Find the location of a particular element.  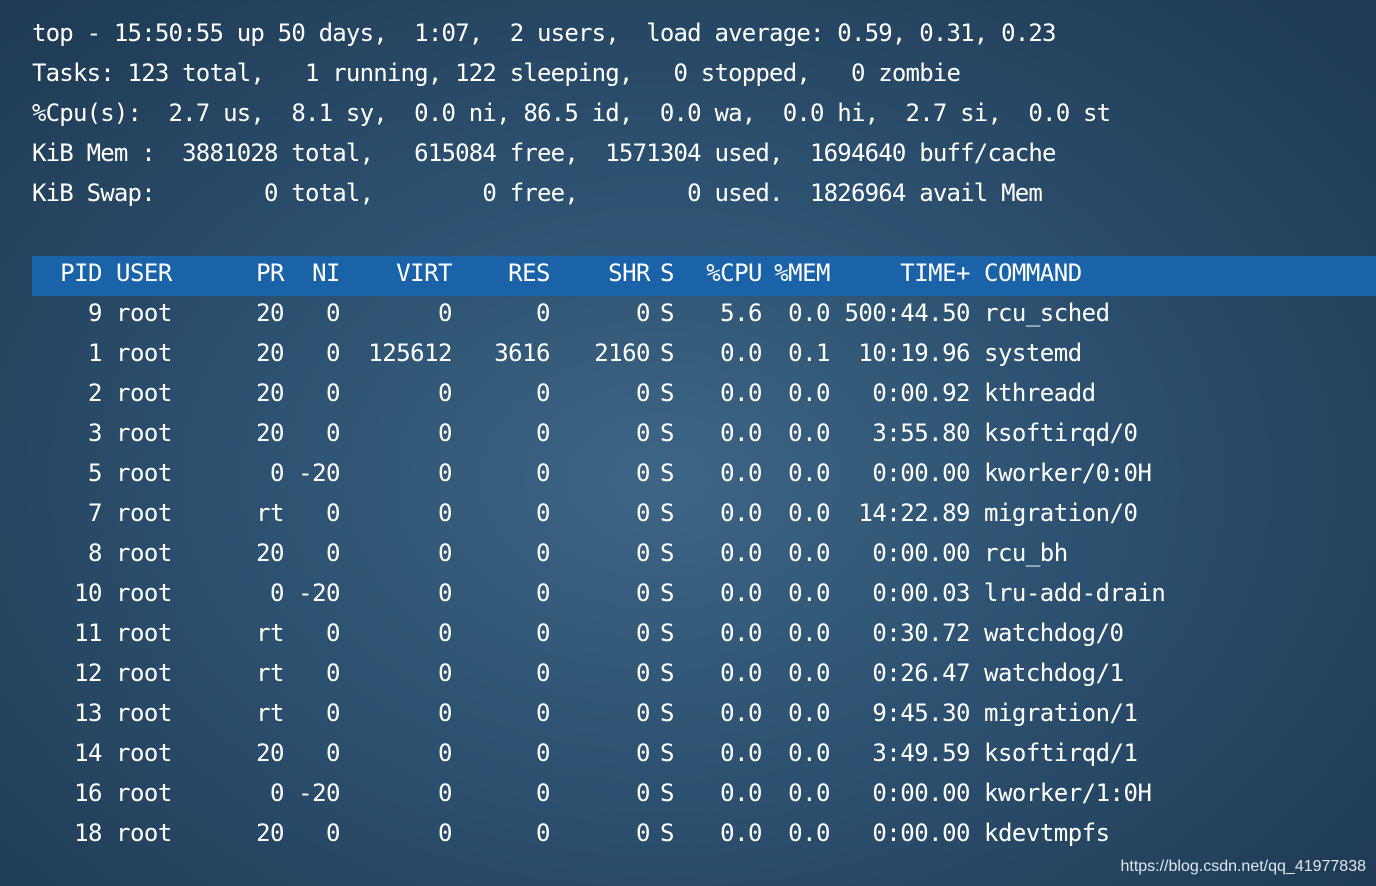

pid-cell: 9 is located at coordinates (95, 313).